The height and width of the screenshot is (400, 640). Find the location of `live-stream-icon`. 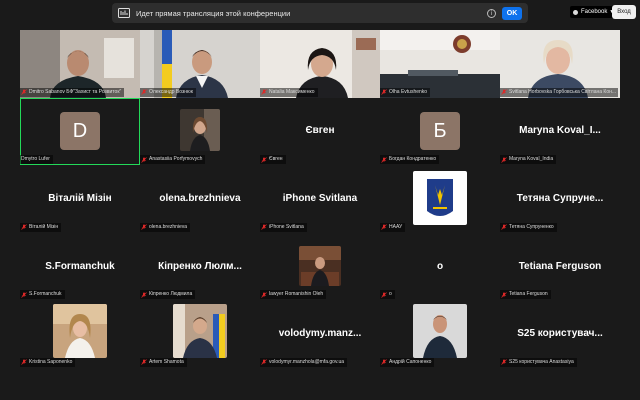

live-stream-icon is located at coordinates (124, 13).